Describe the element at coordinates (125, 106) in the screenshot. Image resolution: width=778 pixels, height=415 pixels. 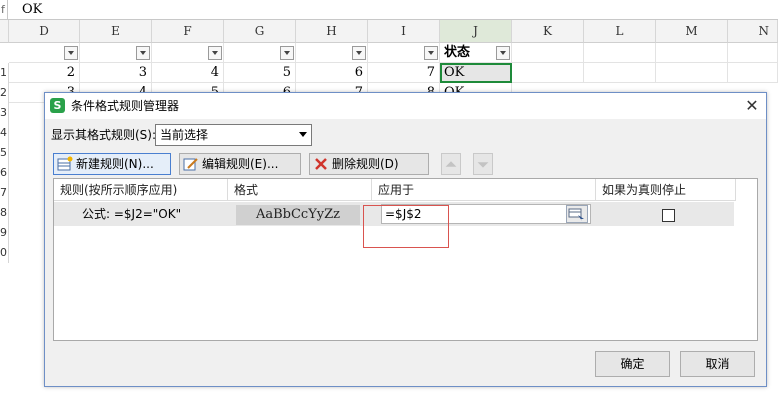
I see `dialog-title: 条件格式规则管理器` at that location.